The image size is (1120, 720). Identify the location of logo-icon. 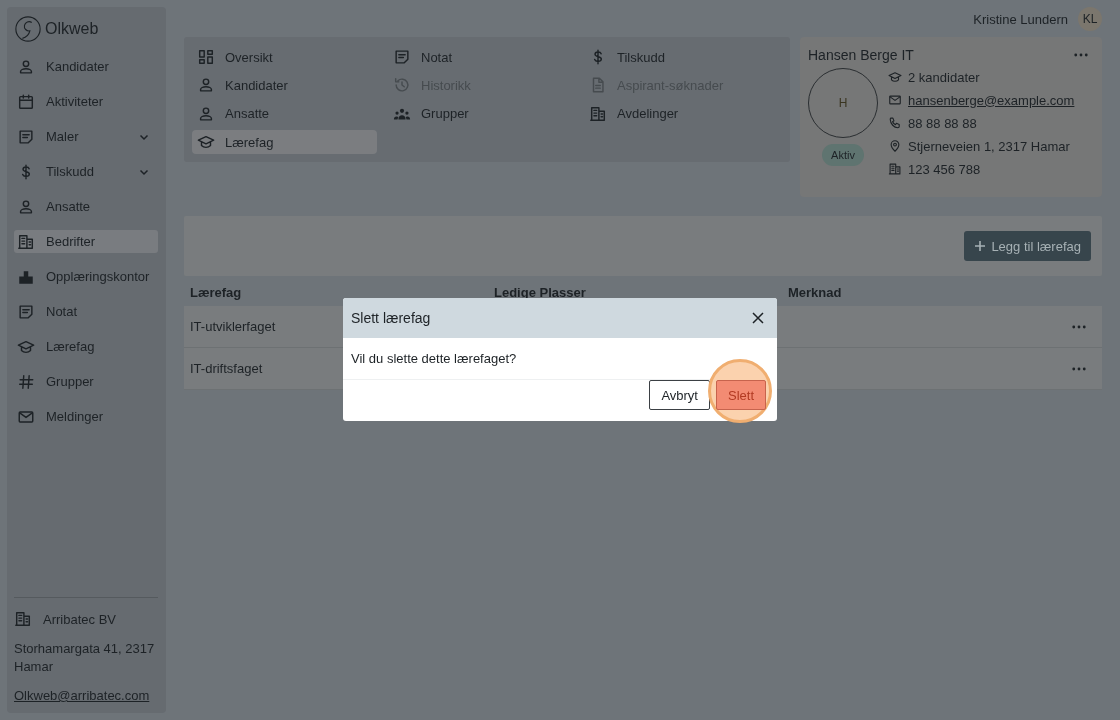
(28, 29).